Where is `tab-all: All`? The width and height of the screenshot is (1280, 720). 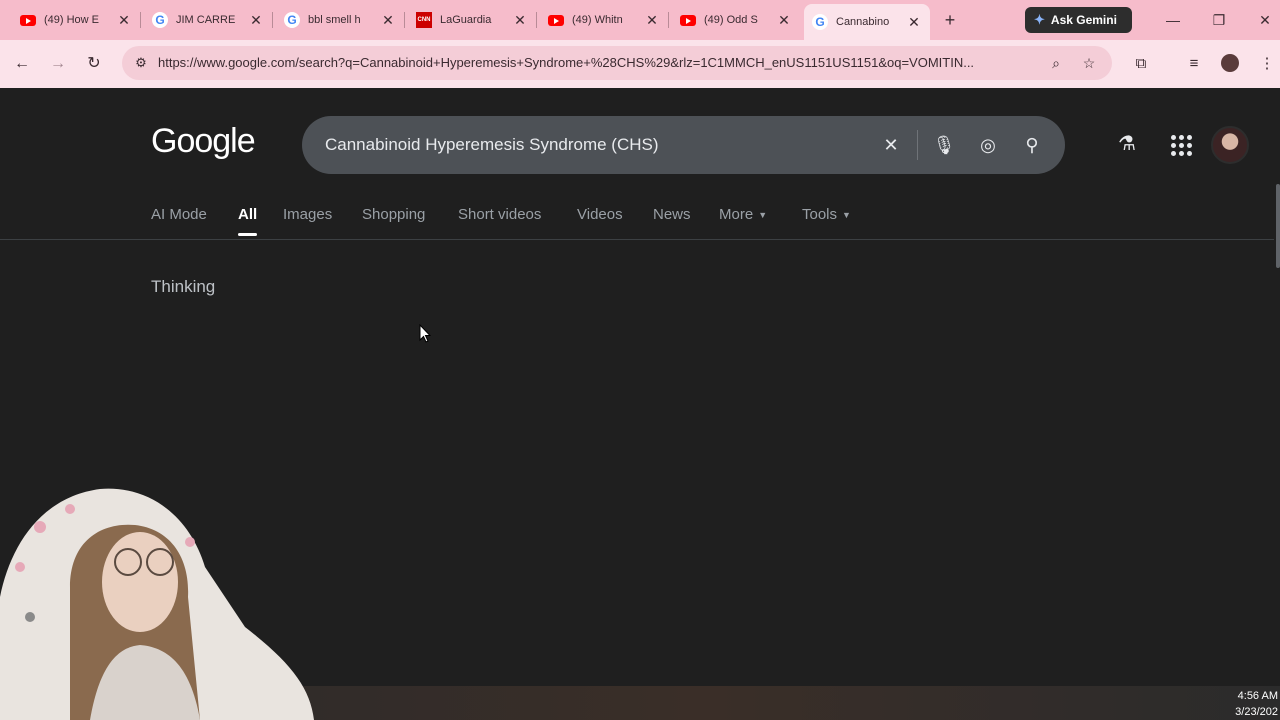
tab-all: All is located at coordinates (248, 221).